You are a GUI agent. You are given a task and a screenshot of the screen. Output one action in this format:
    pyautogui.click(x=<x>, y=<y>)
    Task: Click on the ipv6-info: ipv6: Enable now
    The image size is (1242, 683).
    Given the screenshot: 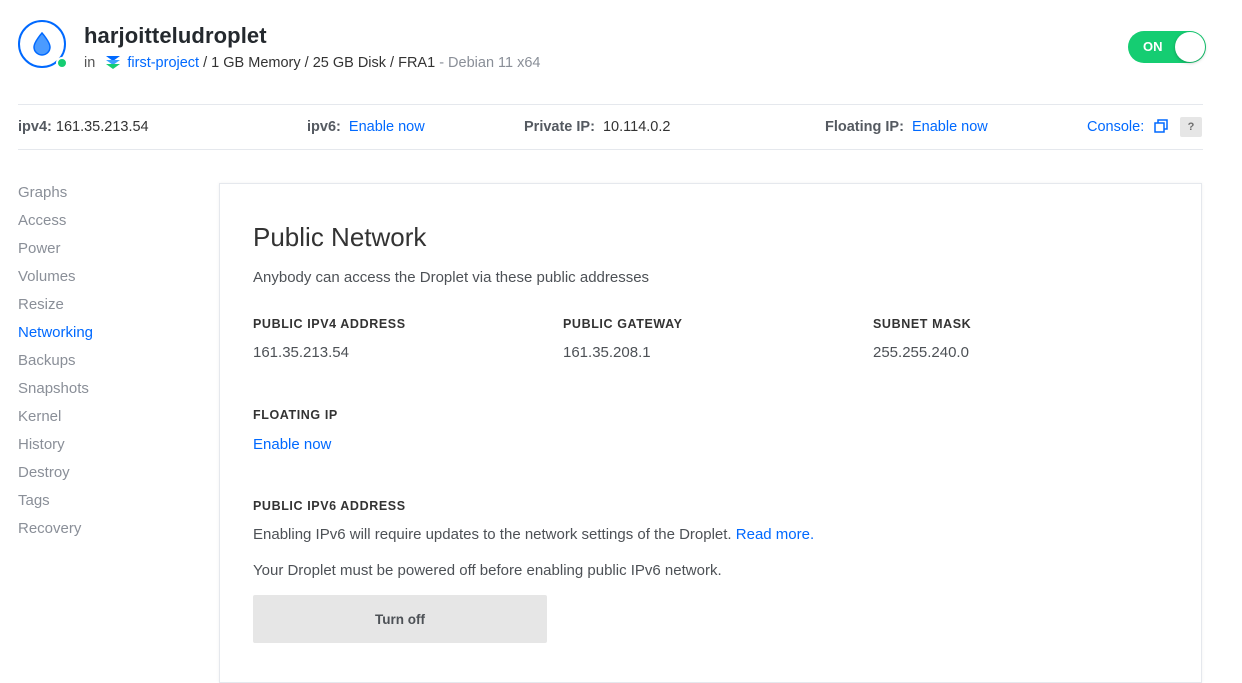 What is the action you would take?
    pyautogui.click(x=366, y=127)
    